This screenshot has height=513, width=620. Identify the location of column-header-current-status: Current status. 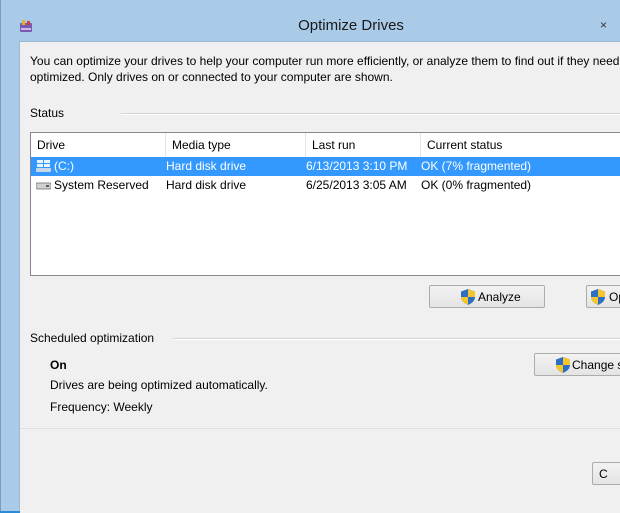
(520, 145).